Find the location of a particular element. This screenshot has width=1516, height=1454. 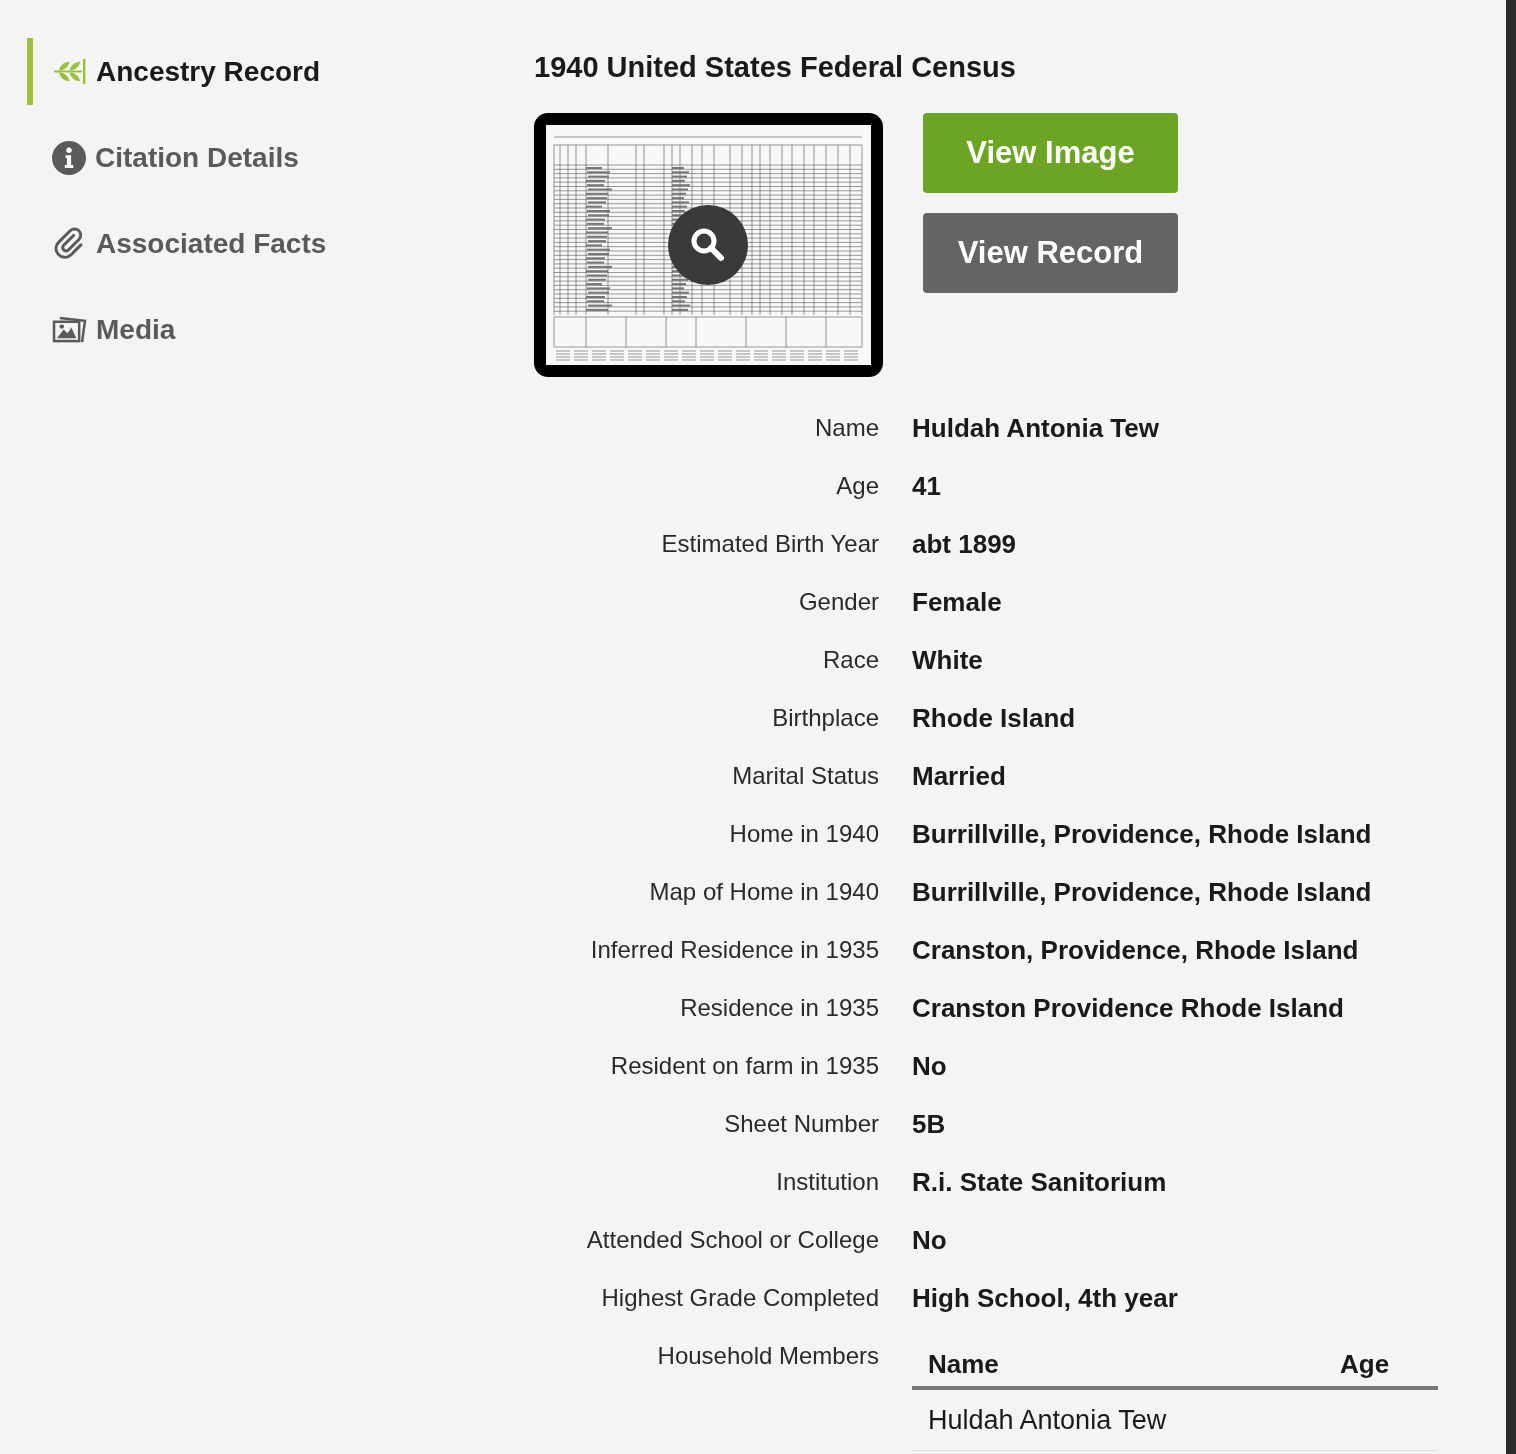

field-value: Cranston Providence Rhode Island is located at coordinates (1128, 1008).